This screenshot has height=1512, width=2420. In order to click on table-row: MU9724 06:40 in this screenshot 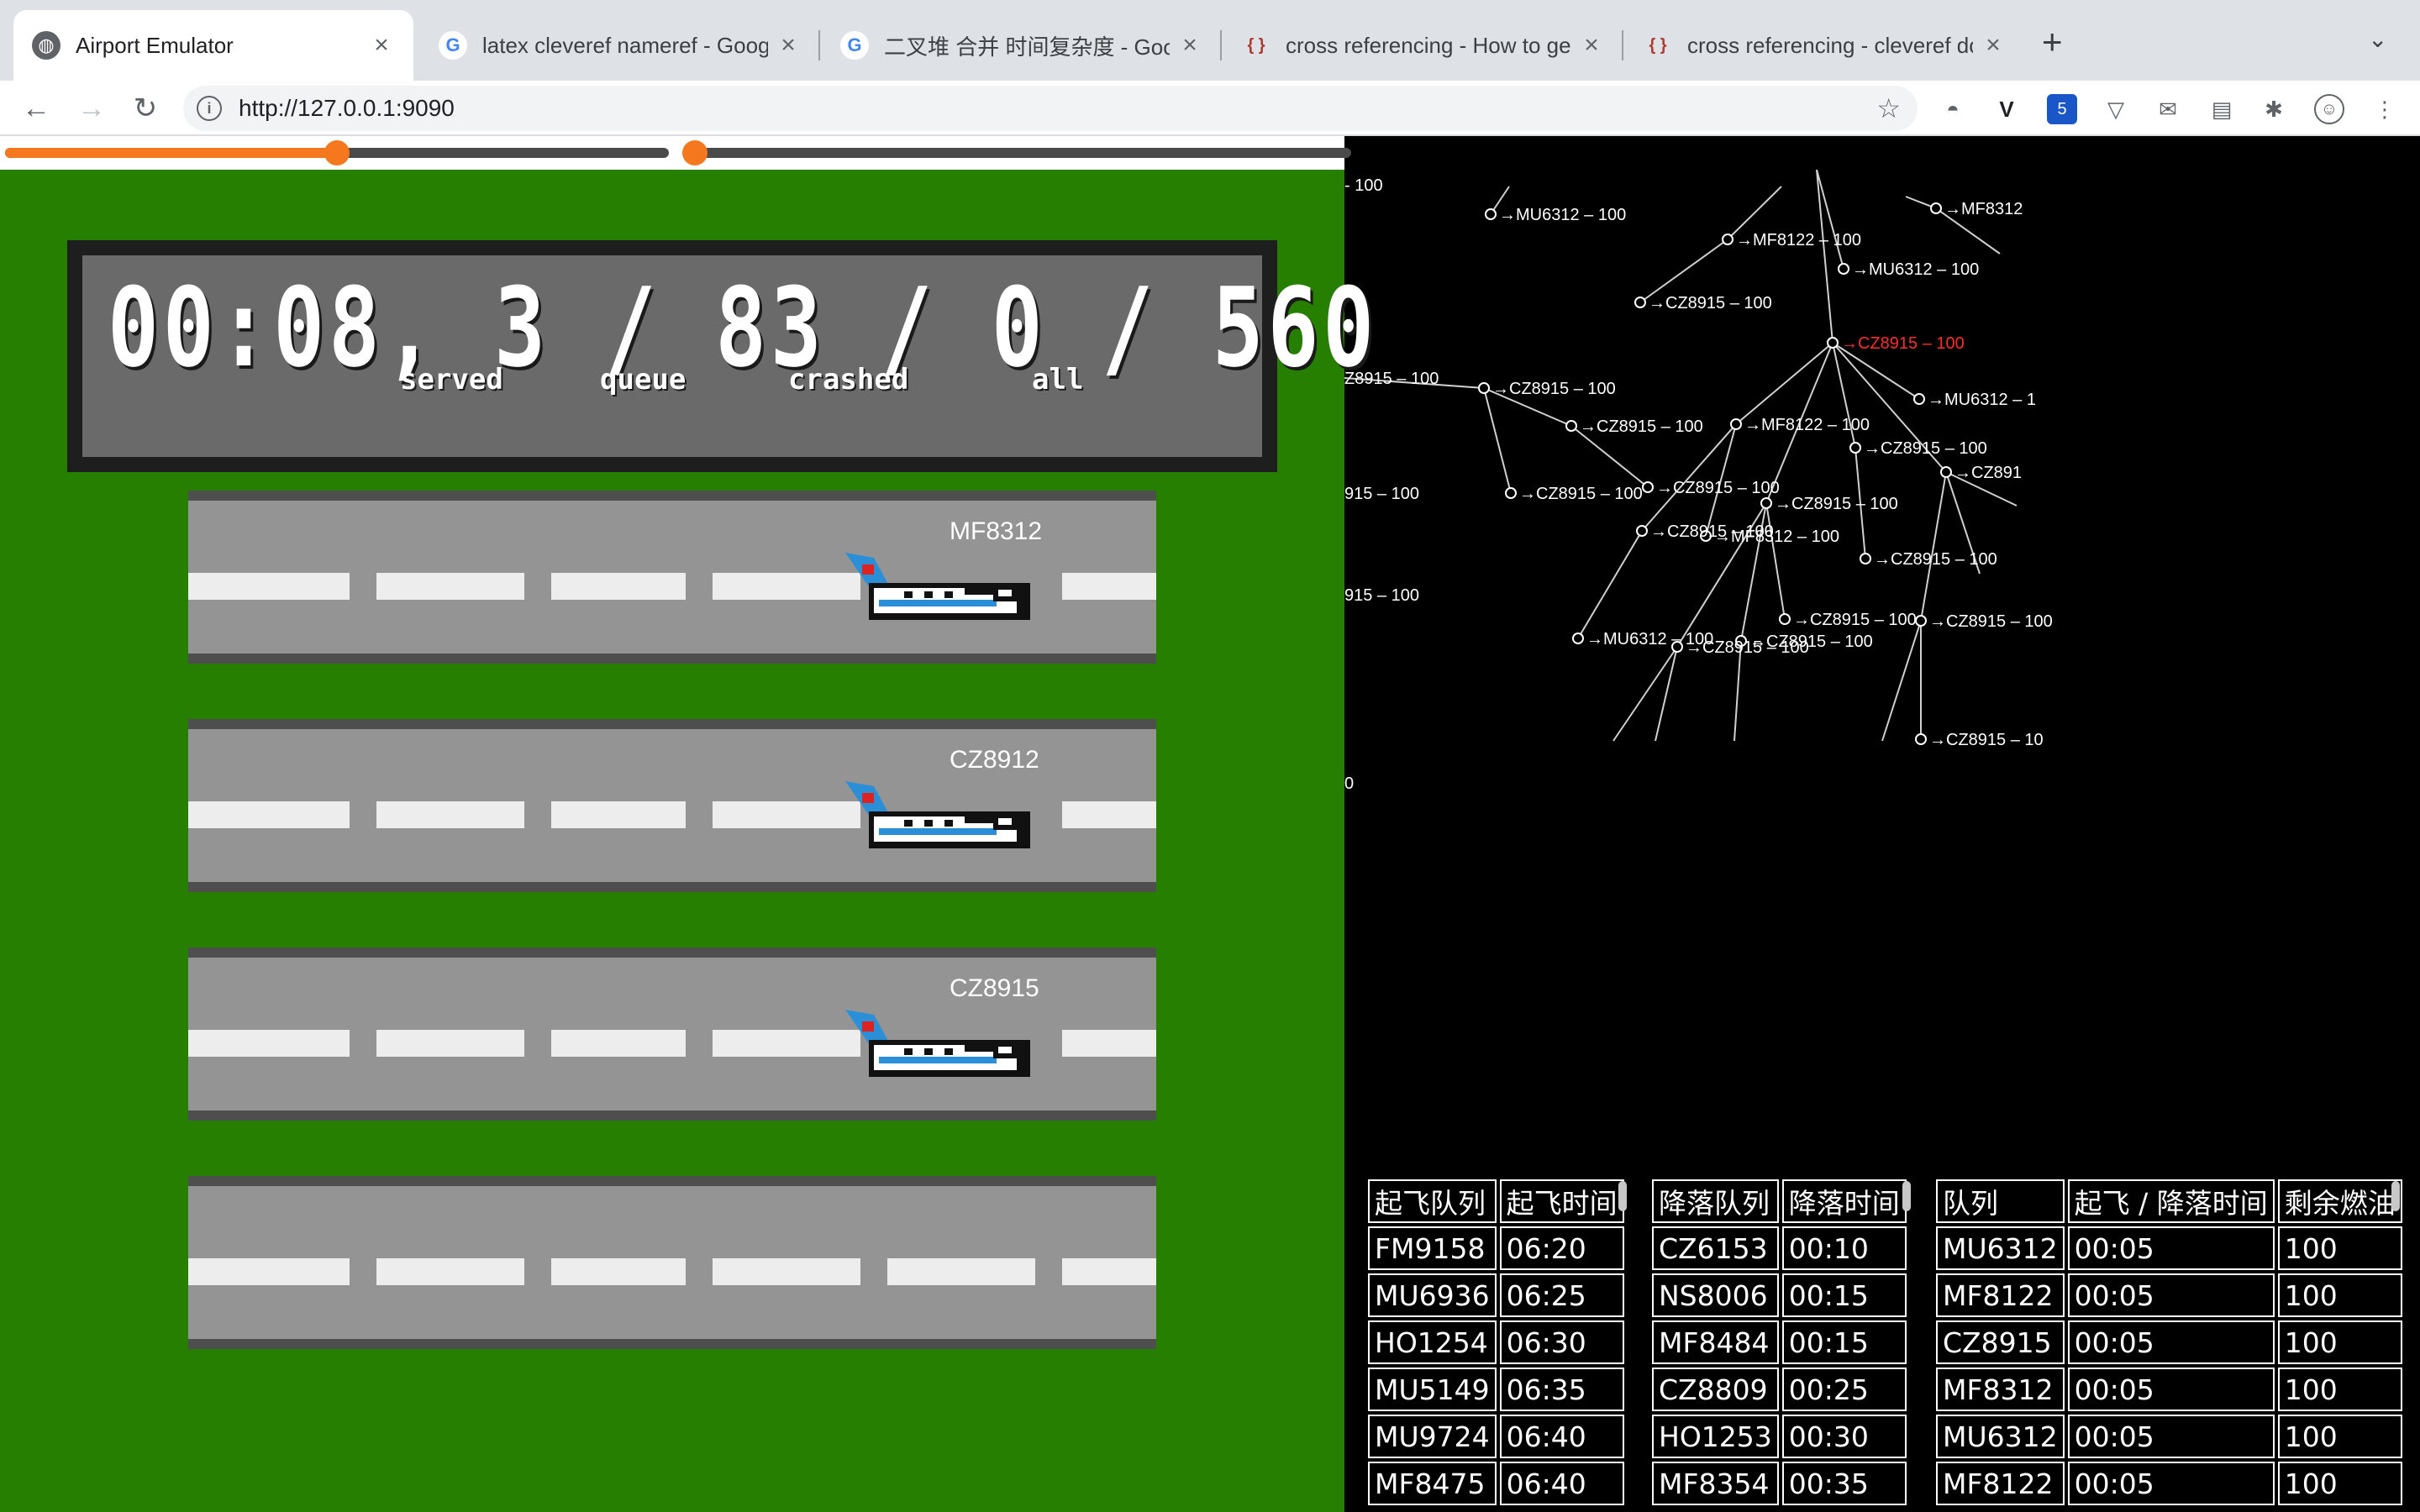, I will do `click(1496, 1436)`.